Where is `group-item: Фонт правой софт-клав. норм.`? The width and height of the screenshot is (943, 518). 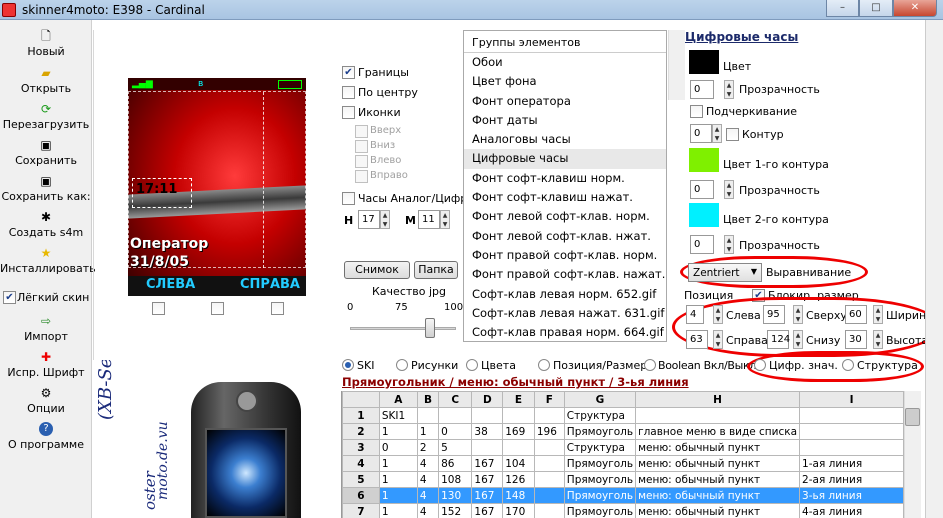
group-item: Фонт правой софт-клав. норм. is located at coordinates (565, 255).